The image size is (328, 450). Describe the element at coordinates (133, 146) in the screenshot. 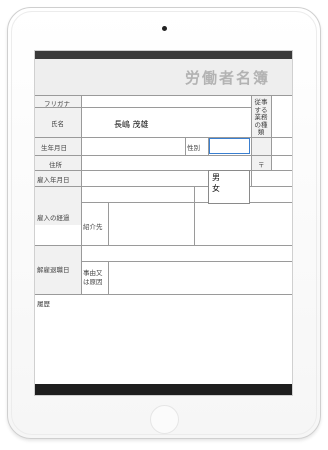

I see `birthdate-field` at that location.